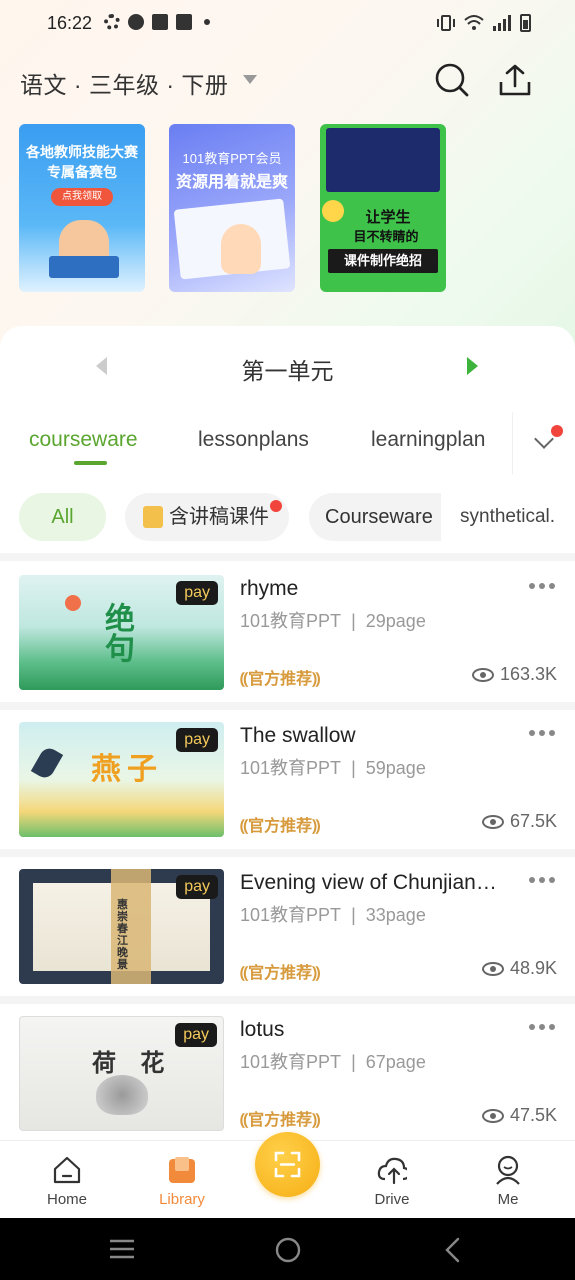 Image resolution: width=575 pixels, height=1280 pixels. I want to click on next-unit-arrow-icon, so click(472, 366).